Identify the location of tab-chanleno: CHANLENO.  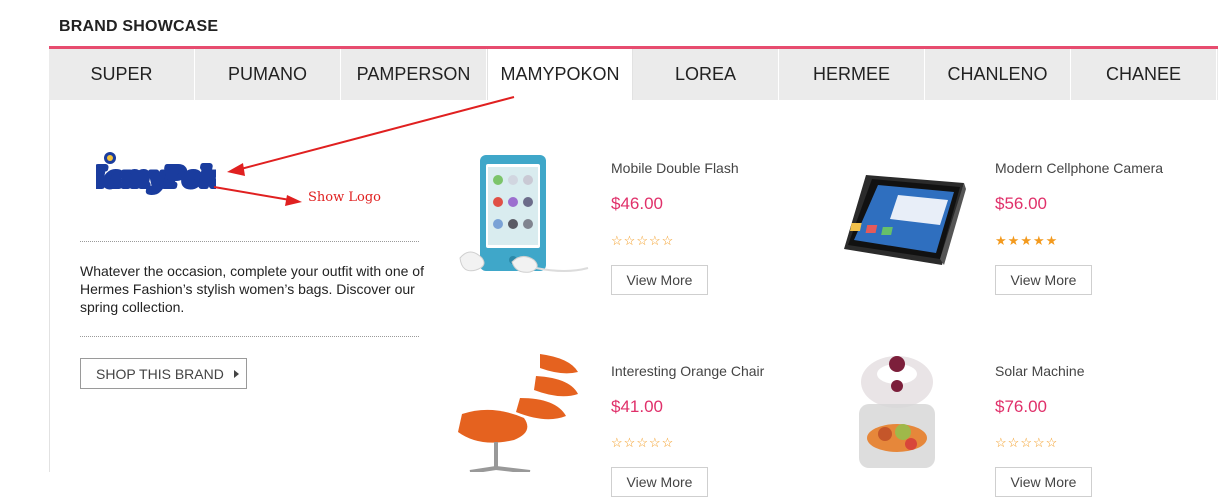
(998, 74).